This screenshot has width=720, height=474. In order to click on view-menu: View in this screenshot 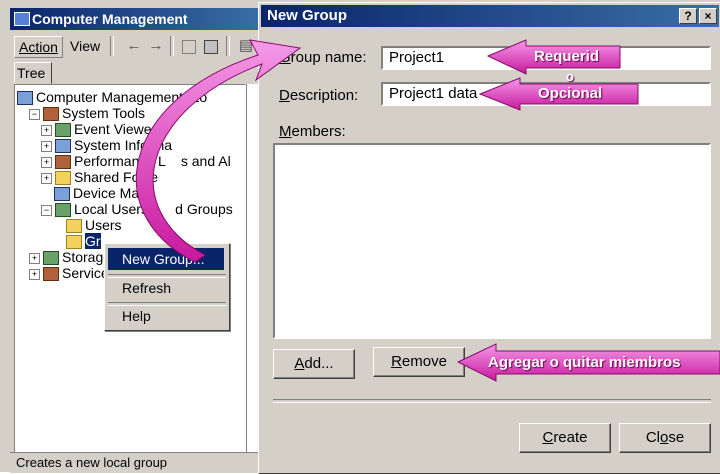, I will do `click(85, 46)`.